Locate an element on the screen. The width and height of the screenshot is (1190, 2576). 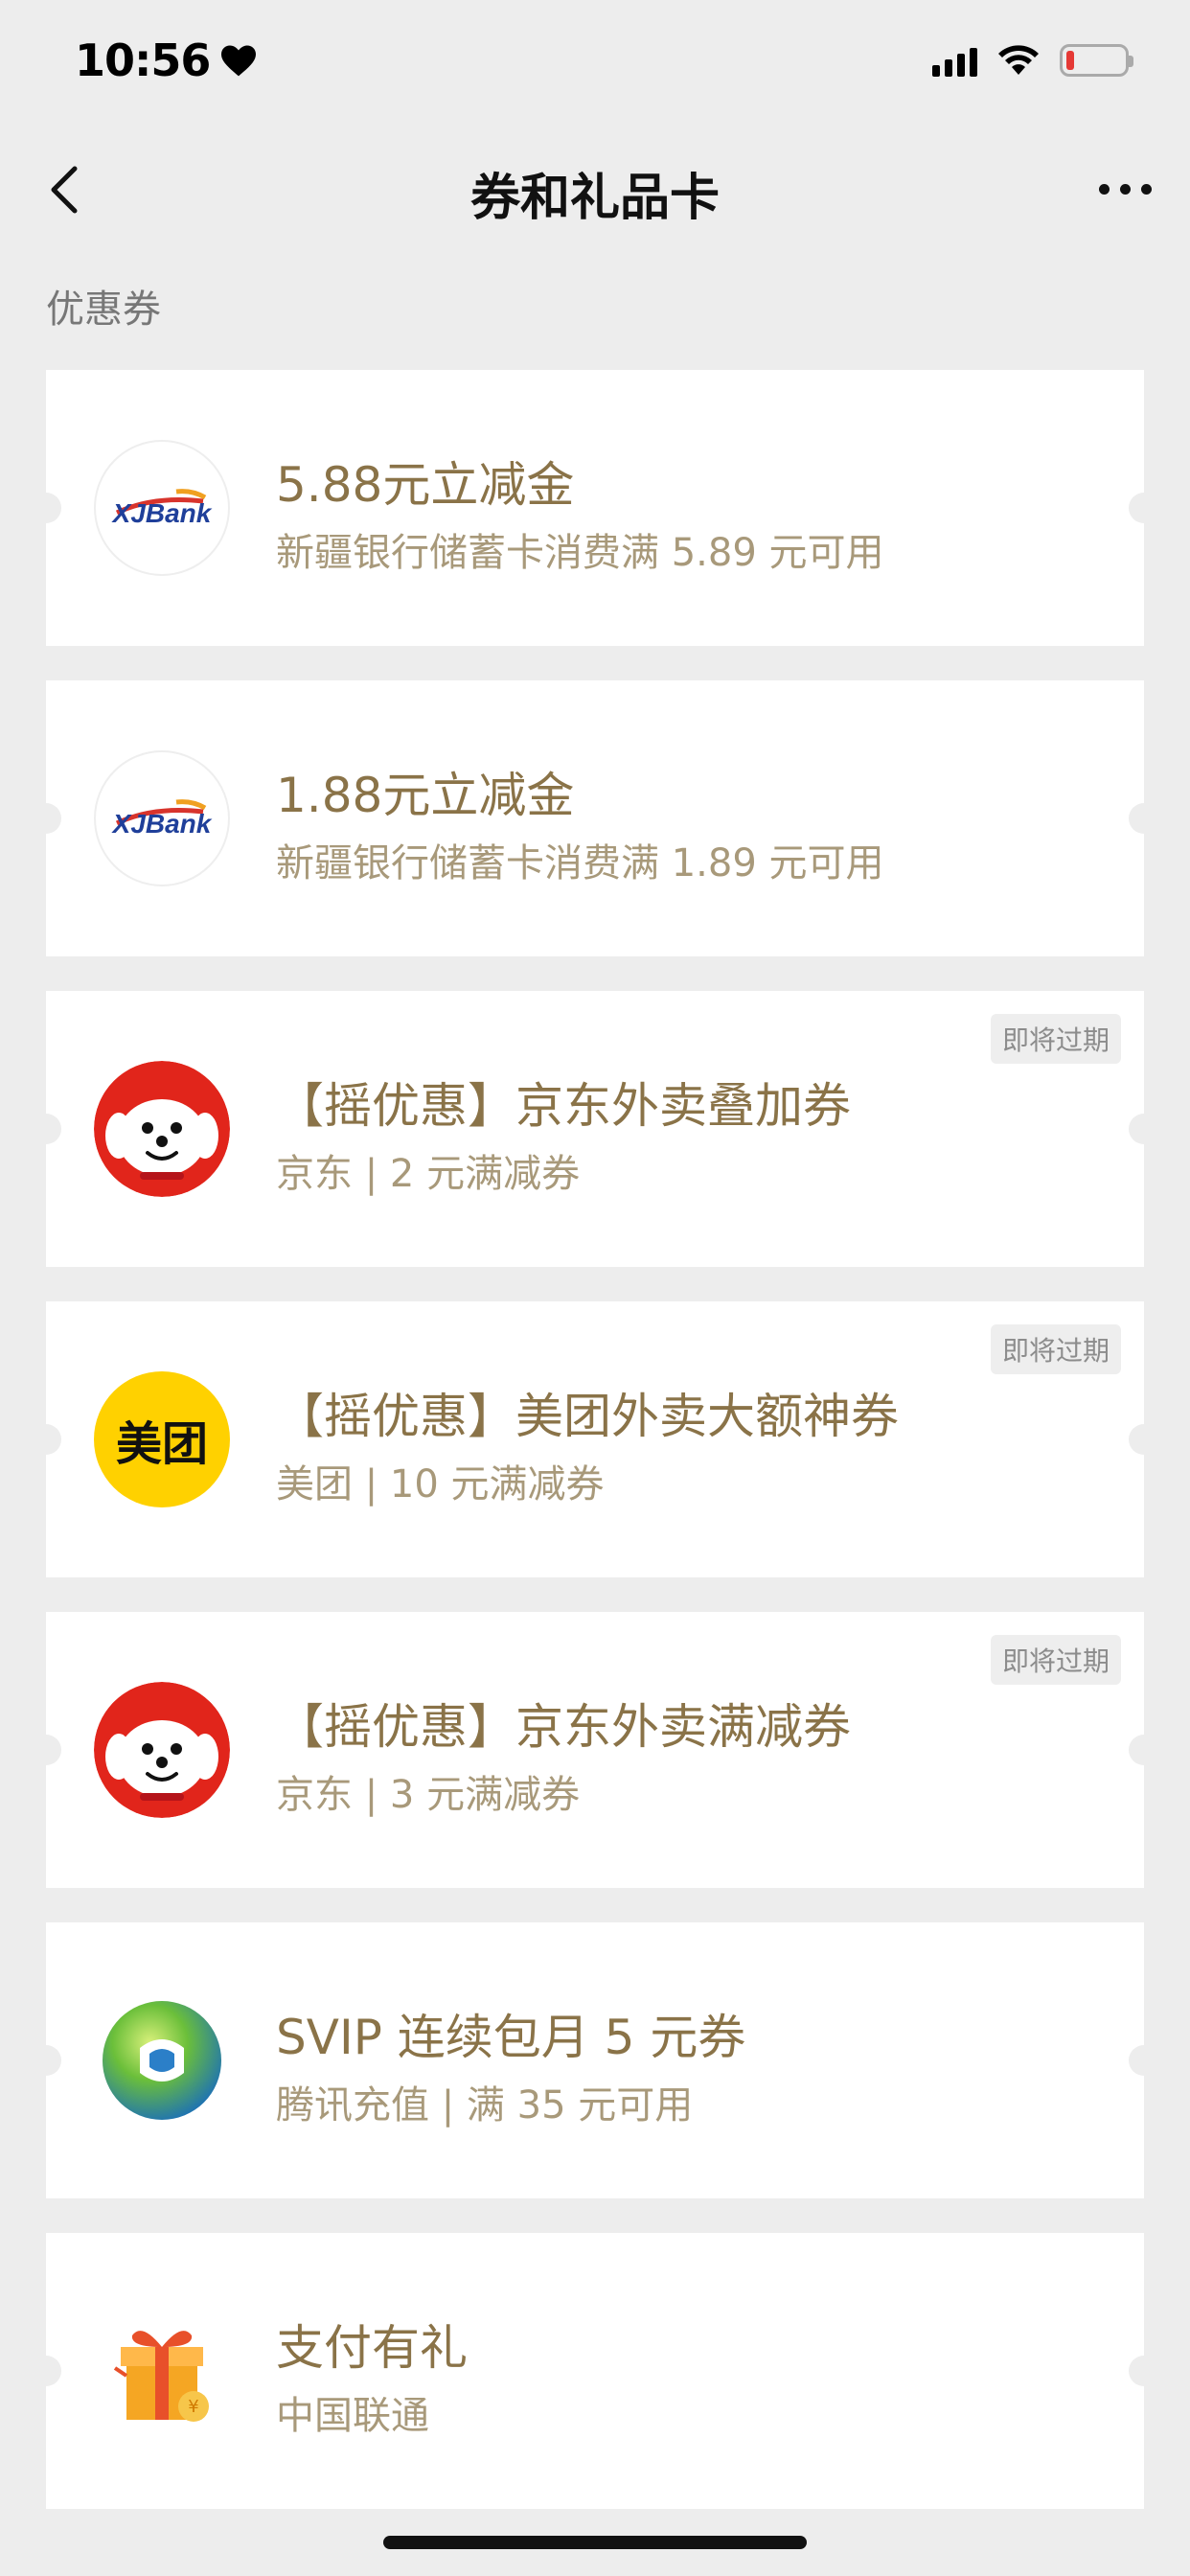
coupon-title: 【摇优惠】京东外卖叠加券 is located at coordinates (563, 1106).